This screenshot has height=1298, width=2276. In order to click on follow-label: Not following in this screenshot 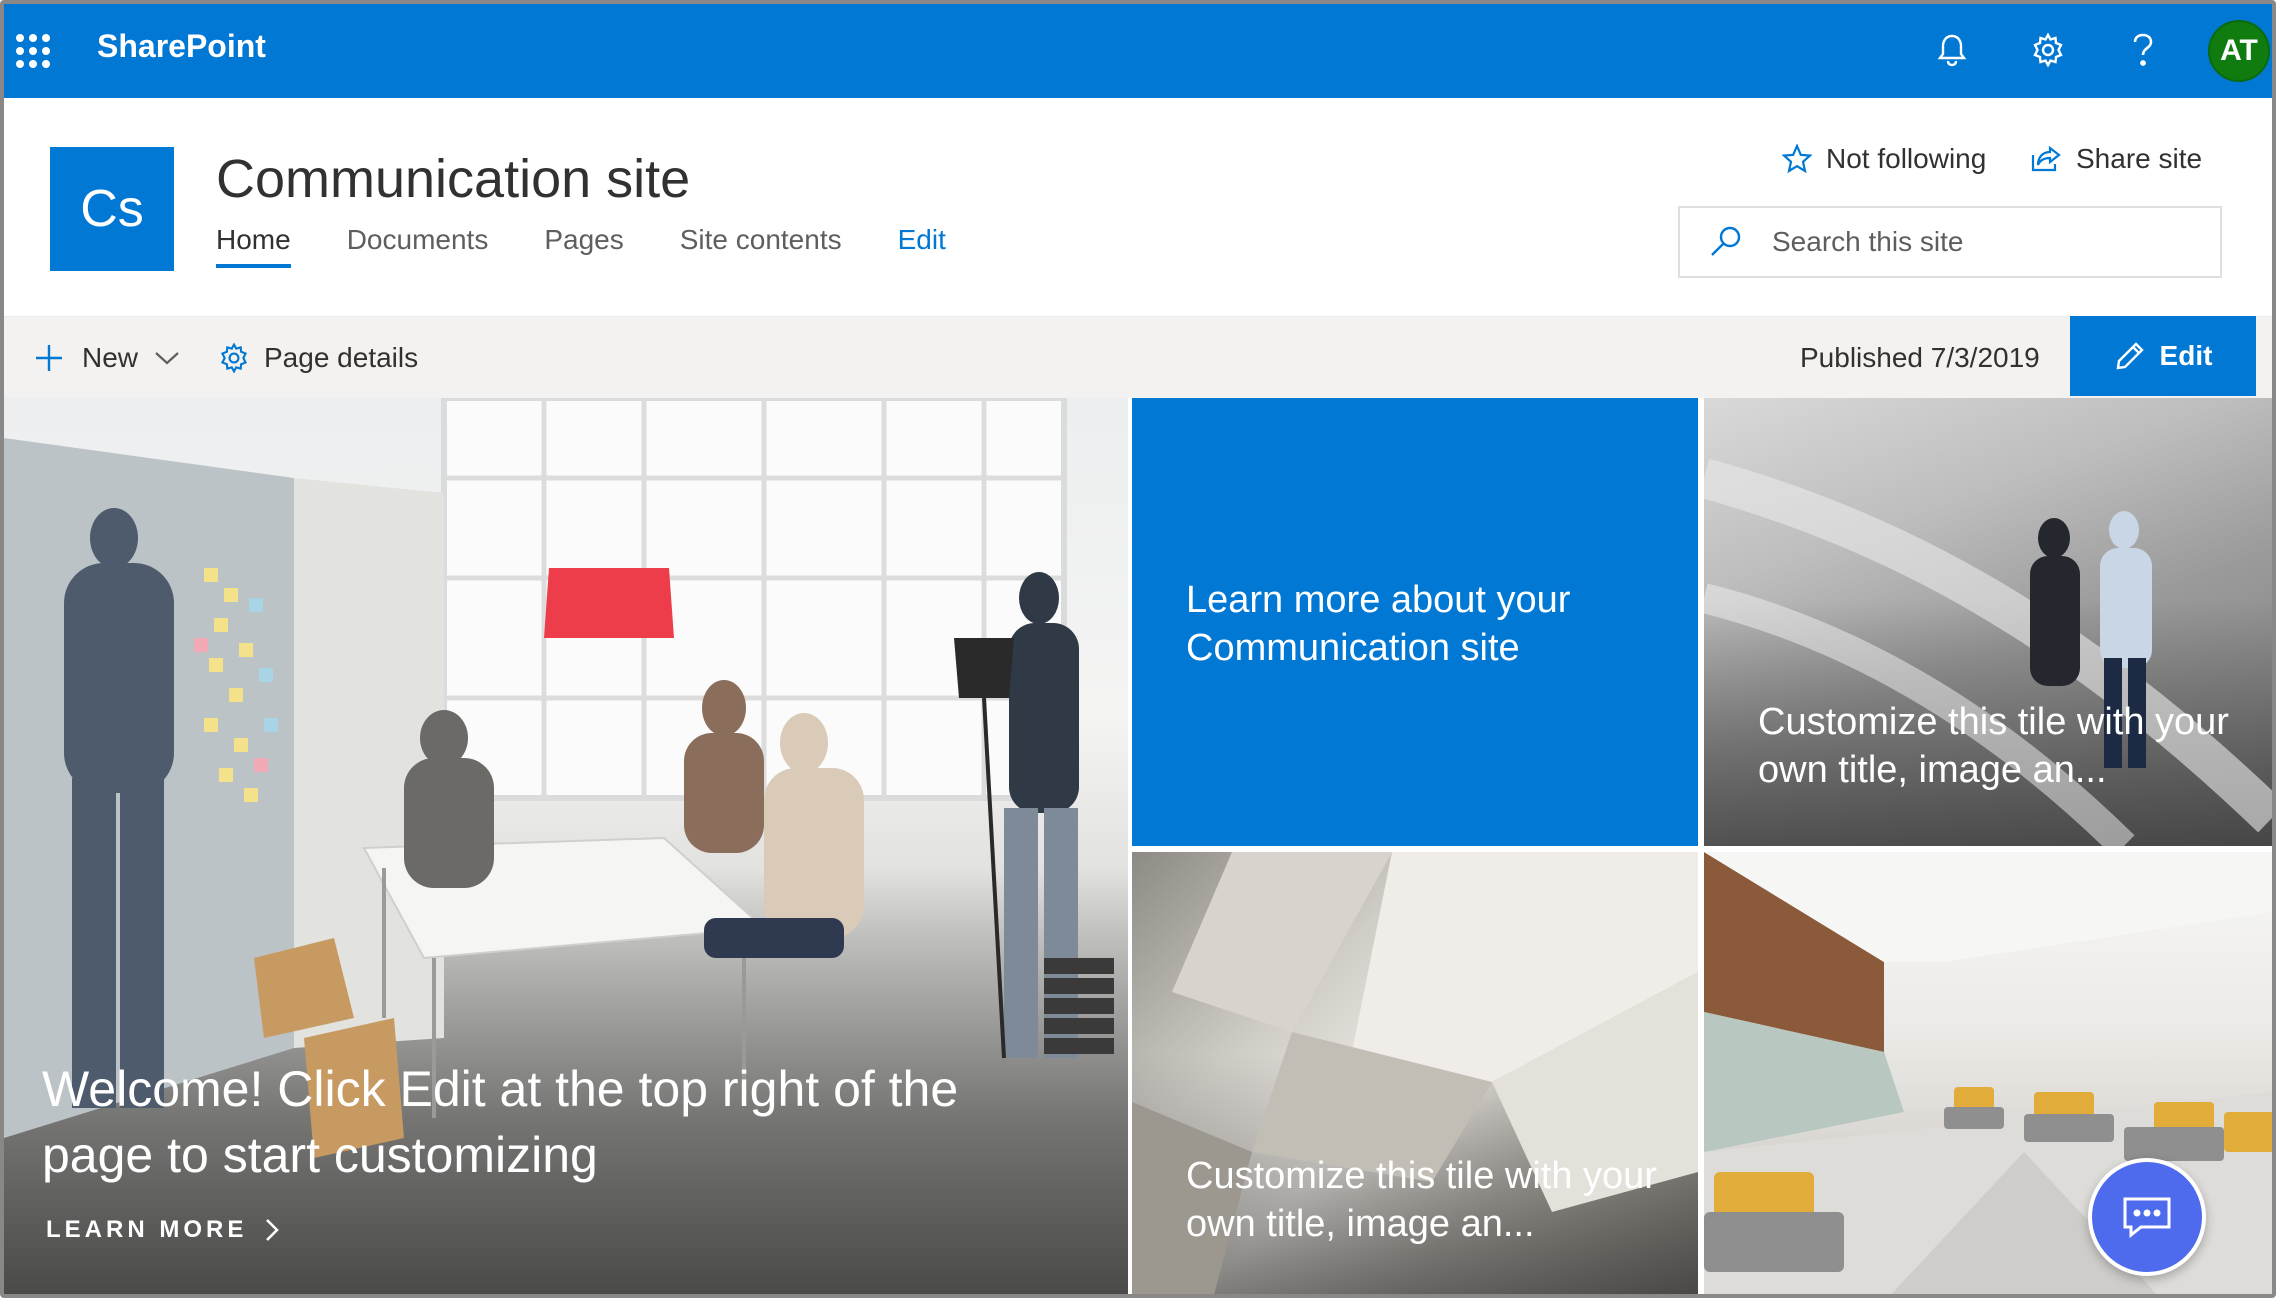, I will do `click(1906, 158)`.